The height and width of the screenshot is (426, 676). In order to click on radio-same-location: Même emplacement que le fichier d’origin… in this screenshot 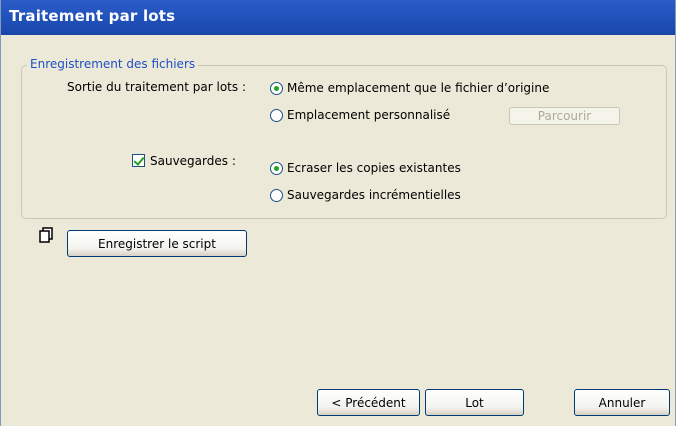, I will do `click(409, 88)`.